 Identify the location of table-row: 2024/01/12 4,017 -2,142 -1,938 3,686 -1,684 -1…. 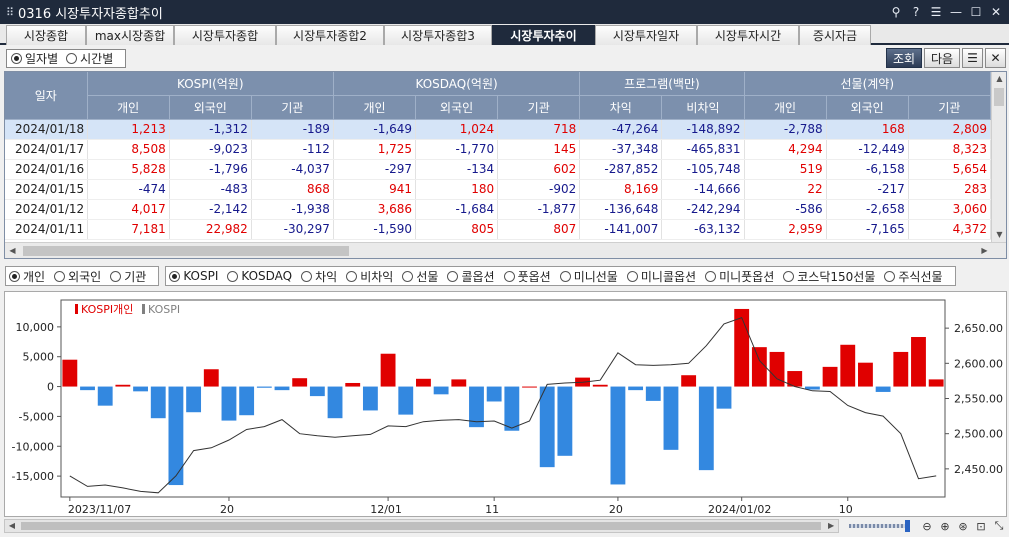
(498, 209).